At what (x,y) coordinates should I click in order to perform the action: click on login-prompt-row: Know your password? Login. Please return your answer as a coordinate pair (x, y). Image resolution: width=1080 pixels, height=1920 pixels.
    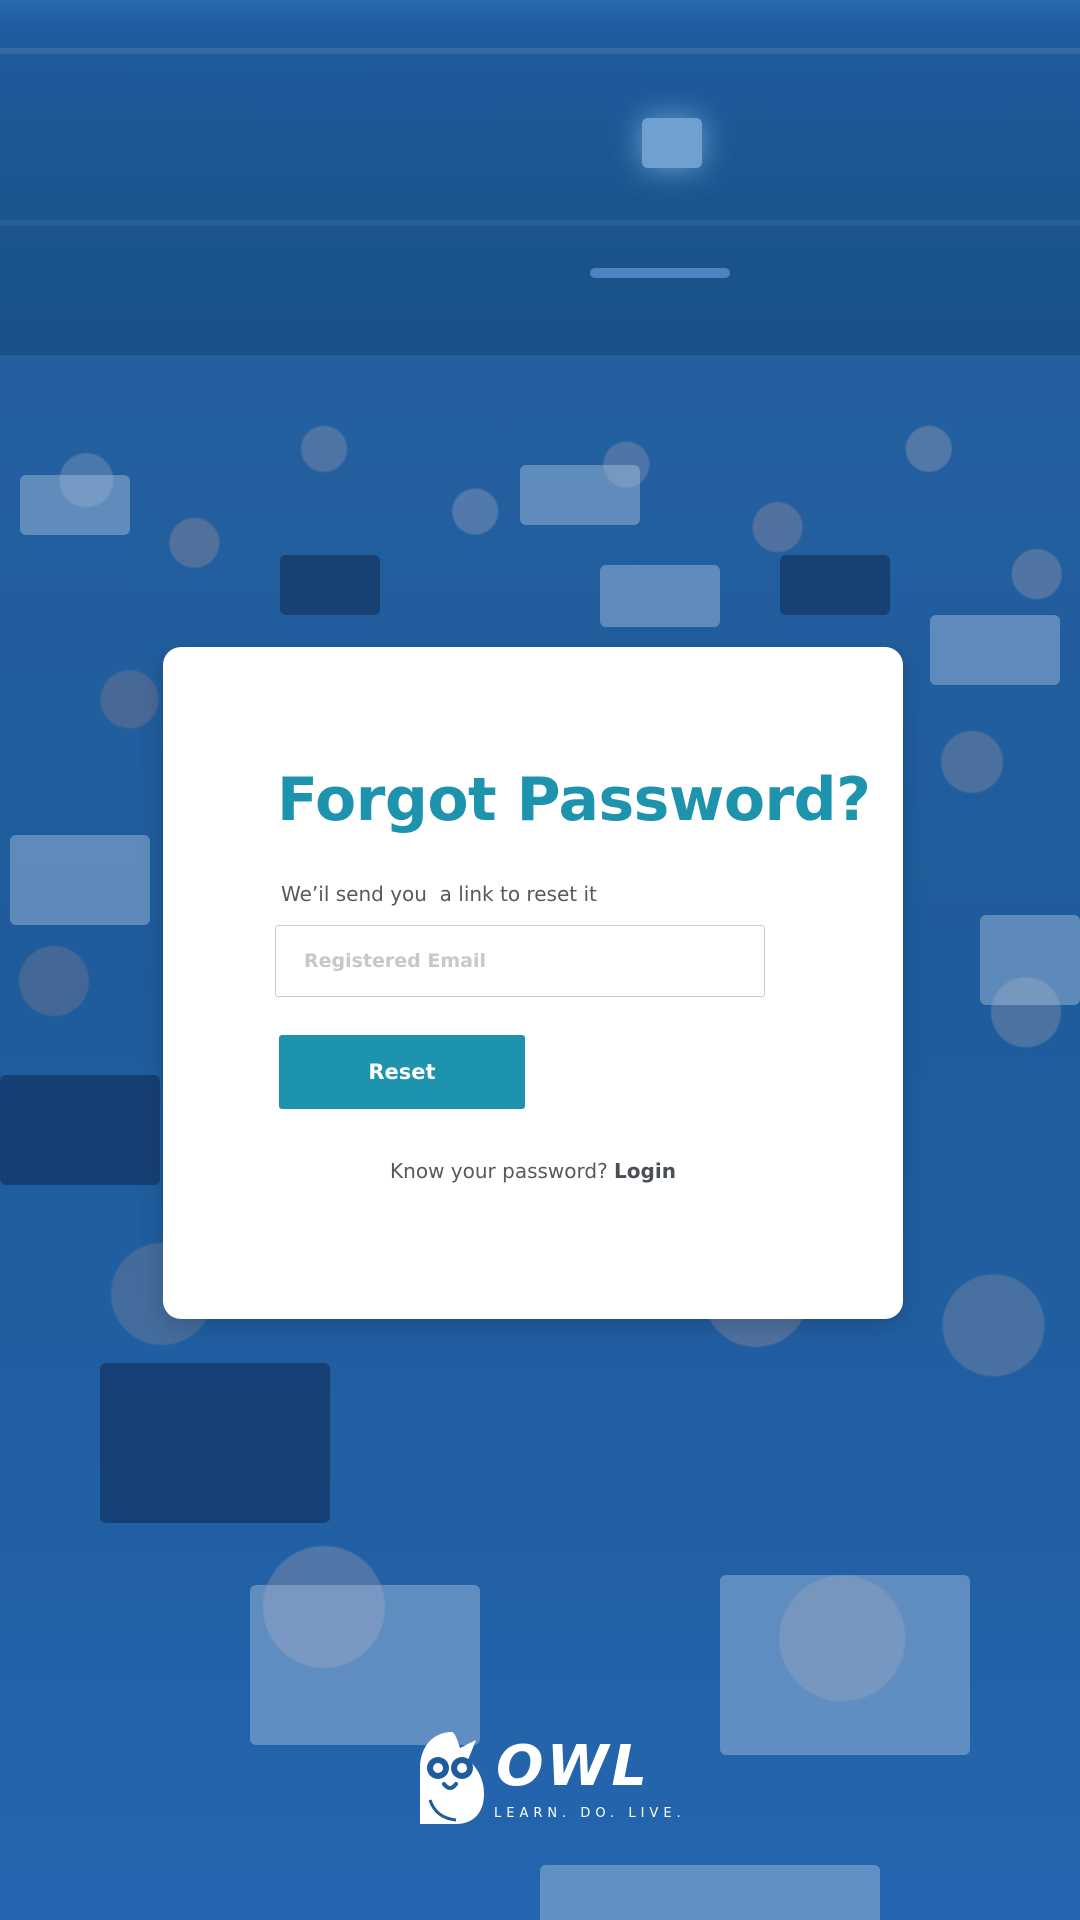
    Looking at the image, I should click on (533, 1171).